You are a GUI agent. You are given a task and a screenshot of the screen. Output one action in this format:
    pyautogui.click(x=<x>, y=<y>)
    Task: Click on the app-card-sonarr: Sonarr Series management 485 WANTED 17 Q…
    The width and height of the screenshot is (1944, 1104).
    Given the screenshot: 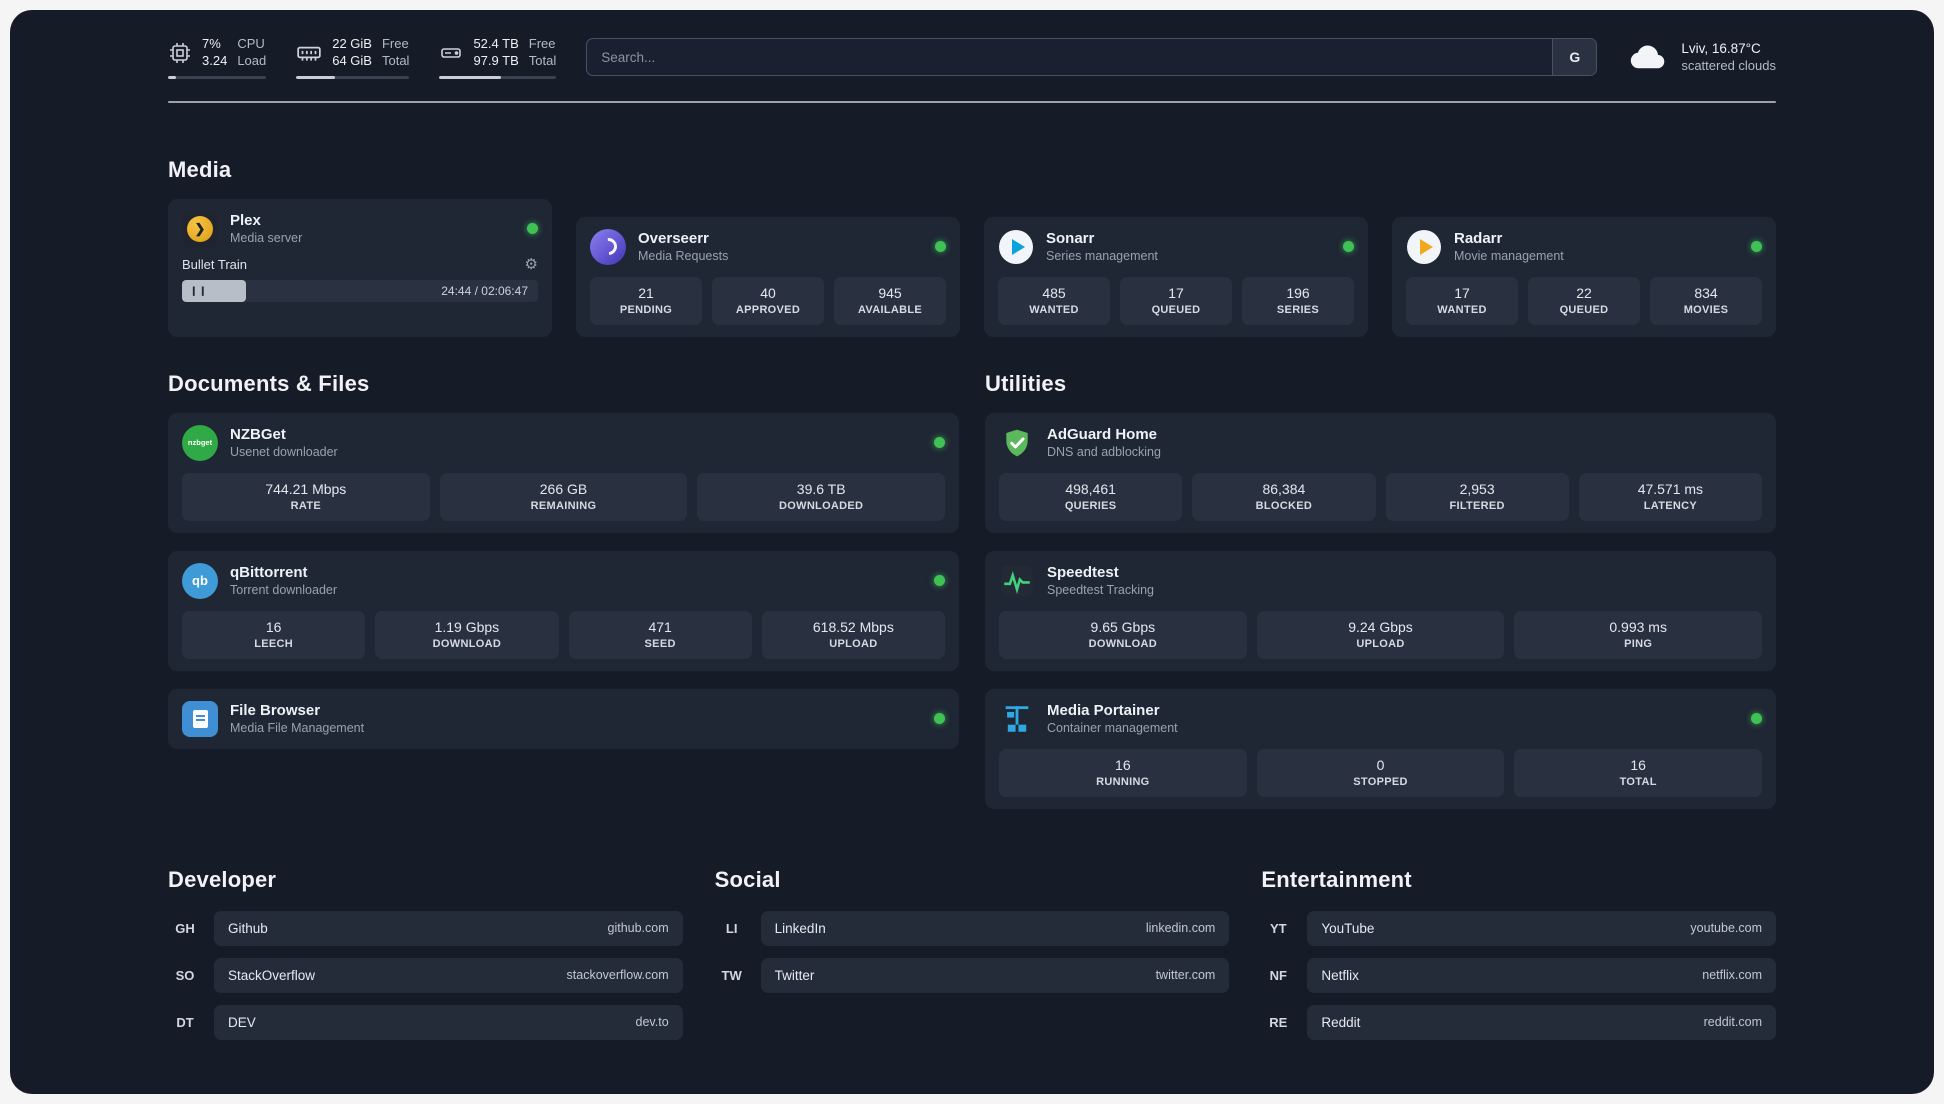 What is the action you would take?
    pyautogui.click(x=1176, y=276)
    